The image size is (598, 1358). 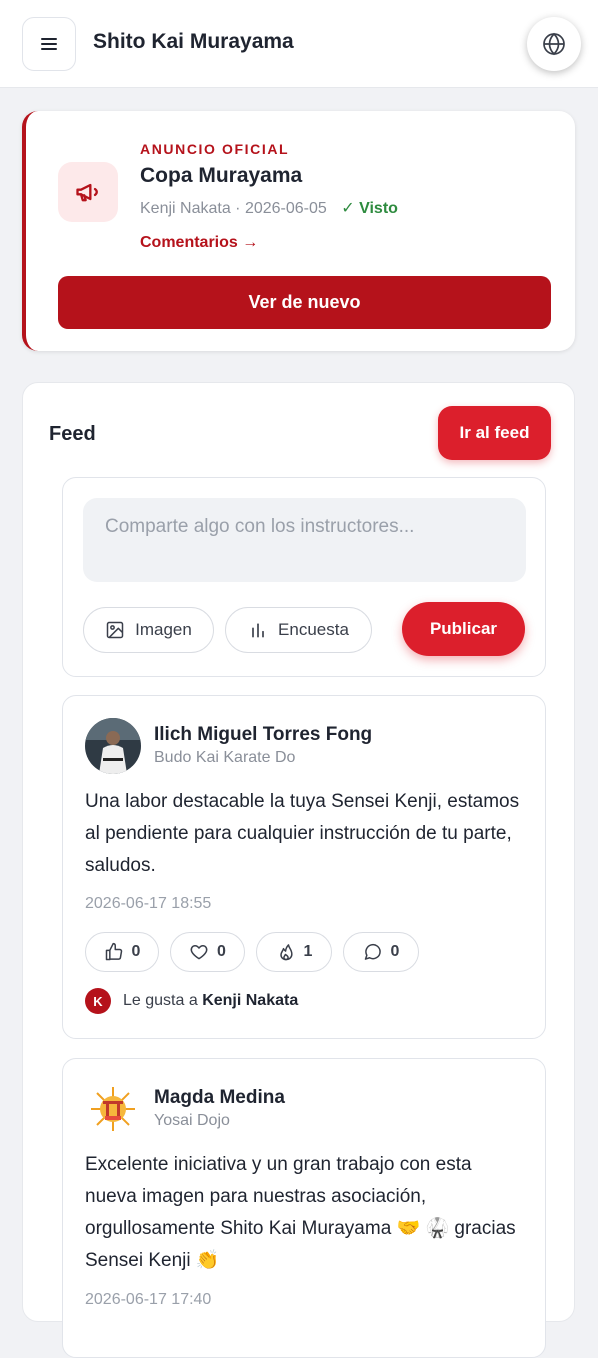 I want to click on heart-reaction-button: 0, so click(x=207, y=952).